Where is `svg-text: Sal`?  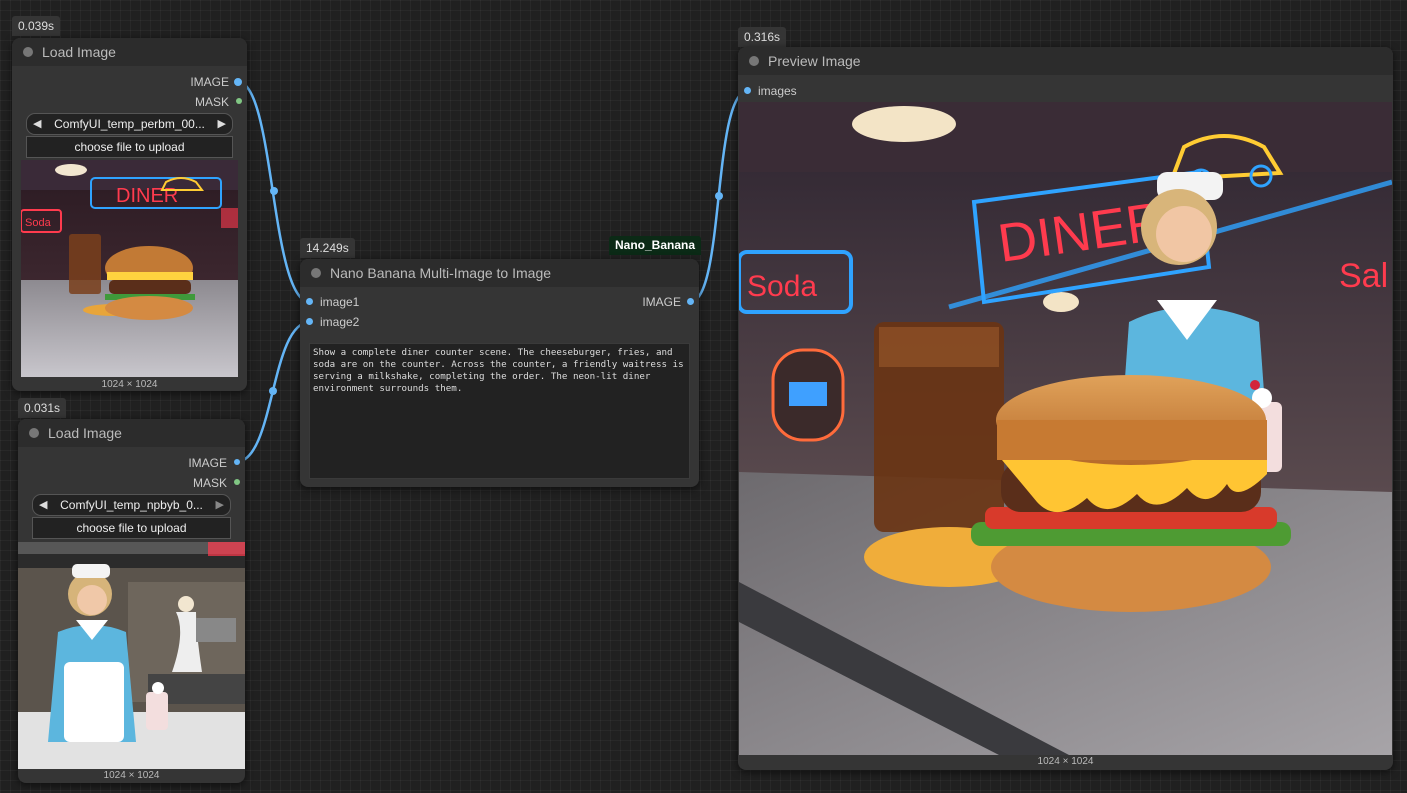 svg-text: Sal is located at coordinates (1363, 276).